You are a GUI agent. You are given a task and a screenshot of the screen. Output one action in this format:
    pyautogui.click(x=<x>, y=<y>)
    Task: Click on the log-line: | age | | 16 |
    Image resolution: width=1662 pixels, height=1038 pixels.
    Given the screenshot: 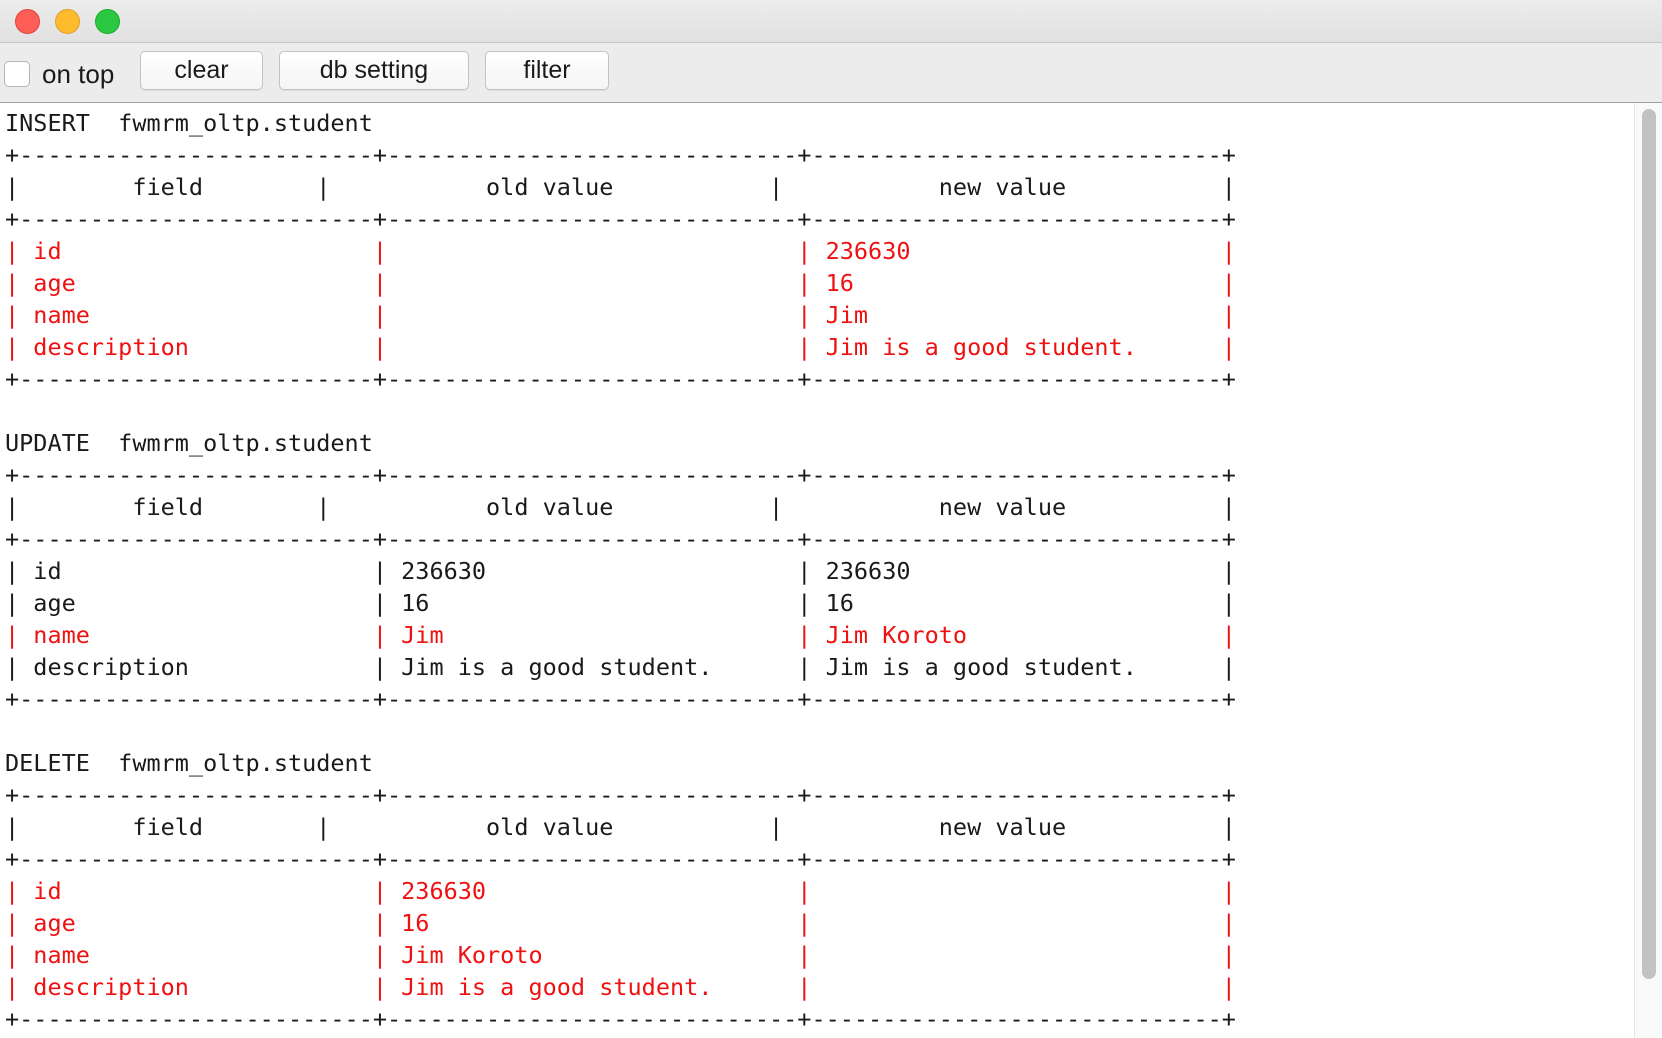 What is the action you would take?
    pyautogui.click(x=620, y=283)
    